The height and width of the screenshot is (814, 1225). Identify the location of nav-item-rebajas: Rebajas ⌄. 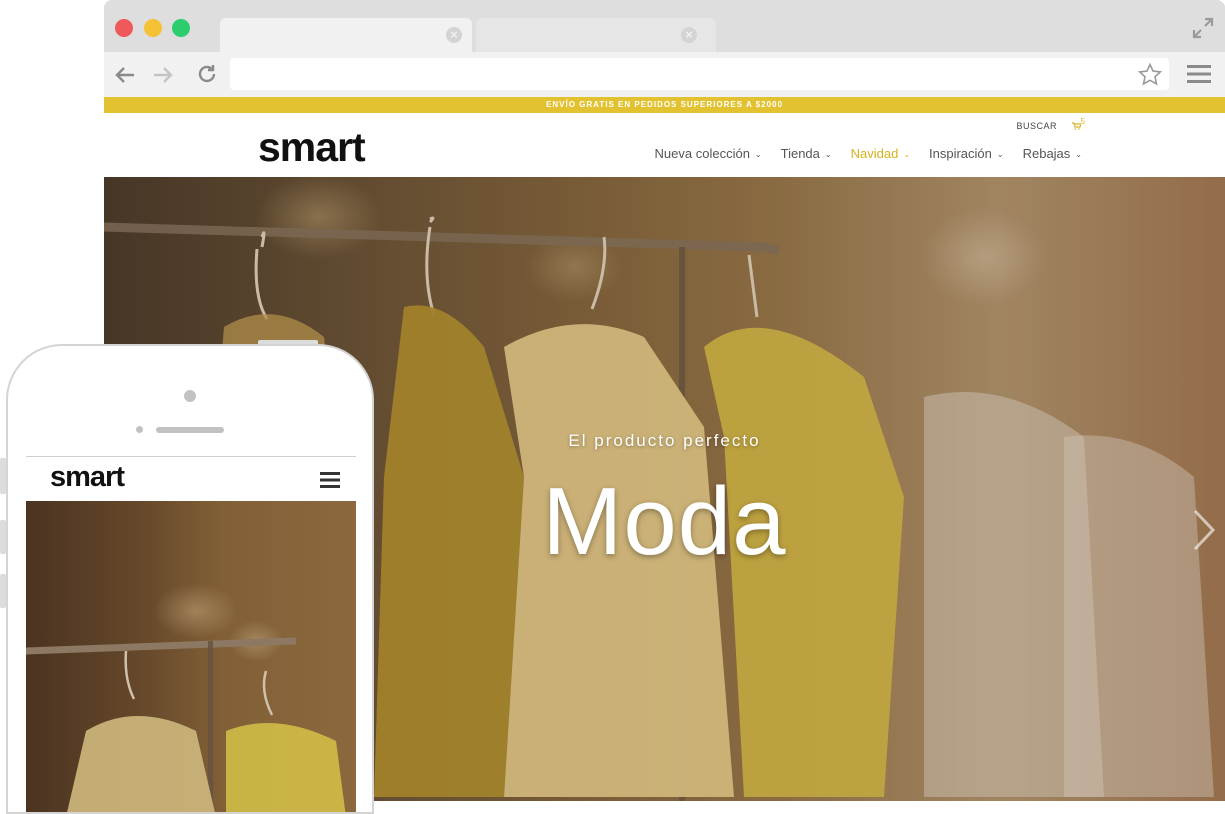
(1052, 153).